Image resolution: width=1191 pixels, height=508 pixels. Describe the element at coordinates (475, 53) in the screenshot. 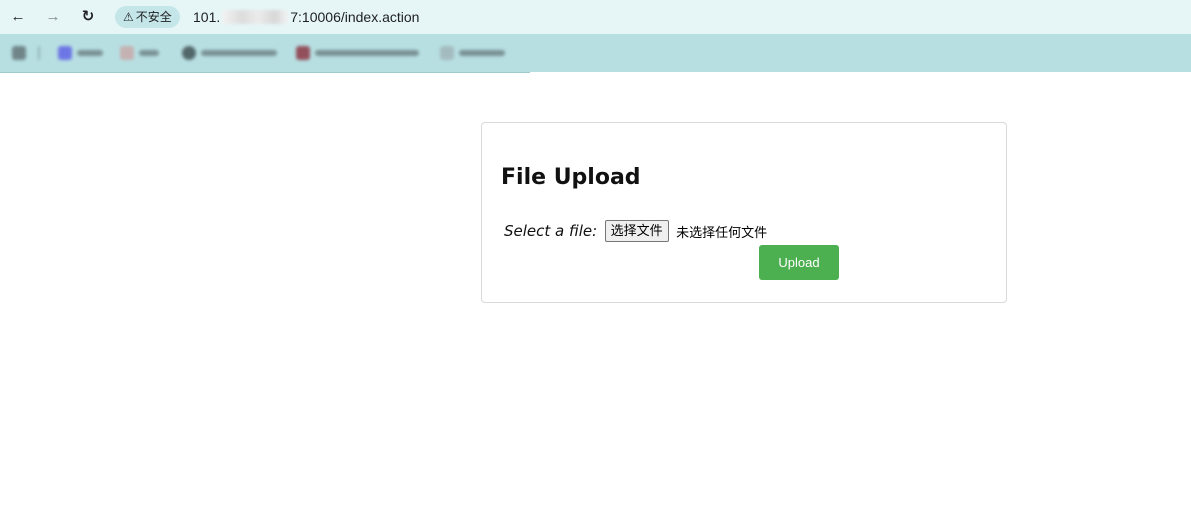

I see `bookmark-folder` at that location.